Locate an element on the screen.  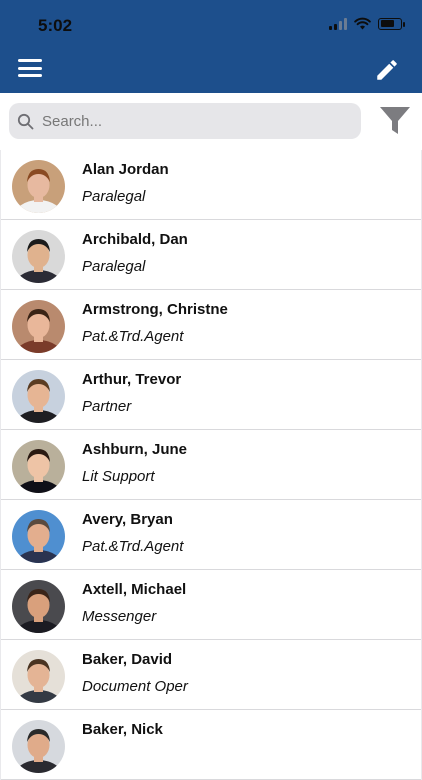
contact-row: Armstrong, Christne Pat.&Trd.Agent is located at coordinates (211, 325).